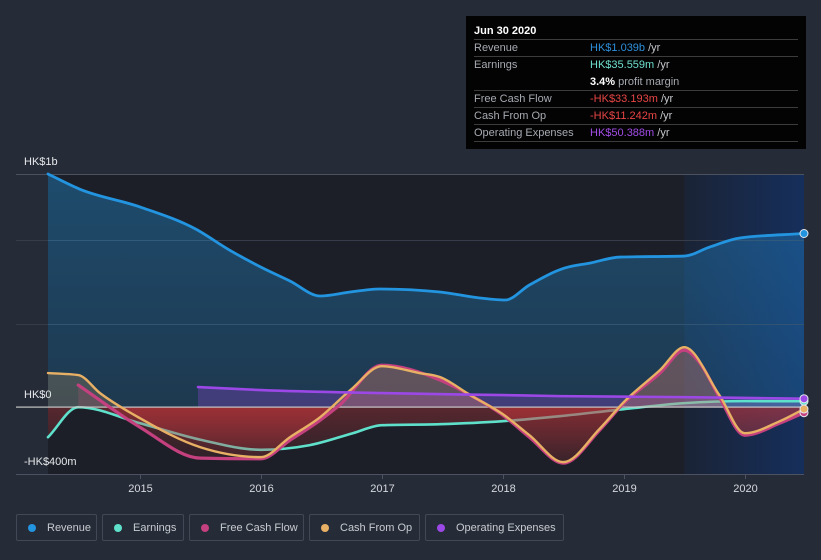 The height and width of the screenshot is (560, 821). I want to click on x-tick-label: 2018, so click(503, 489).